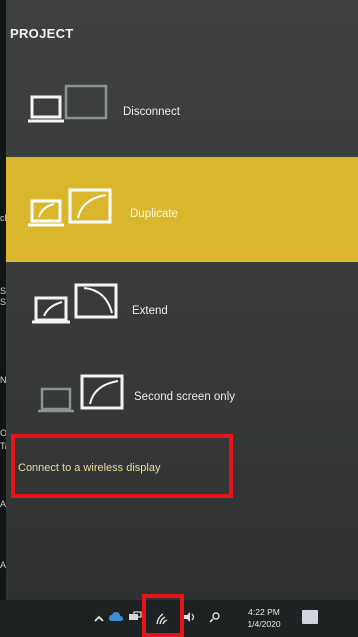 The width and height of the screenshot is (358, 637). What do you see at coordinates (215, 617) in the screenshot?
I see `pen-icon` at bounding box center [215, 617].